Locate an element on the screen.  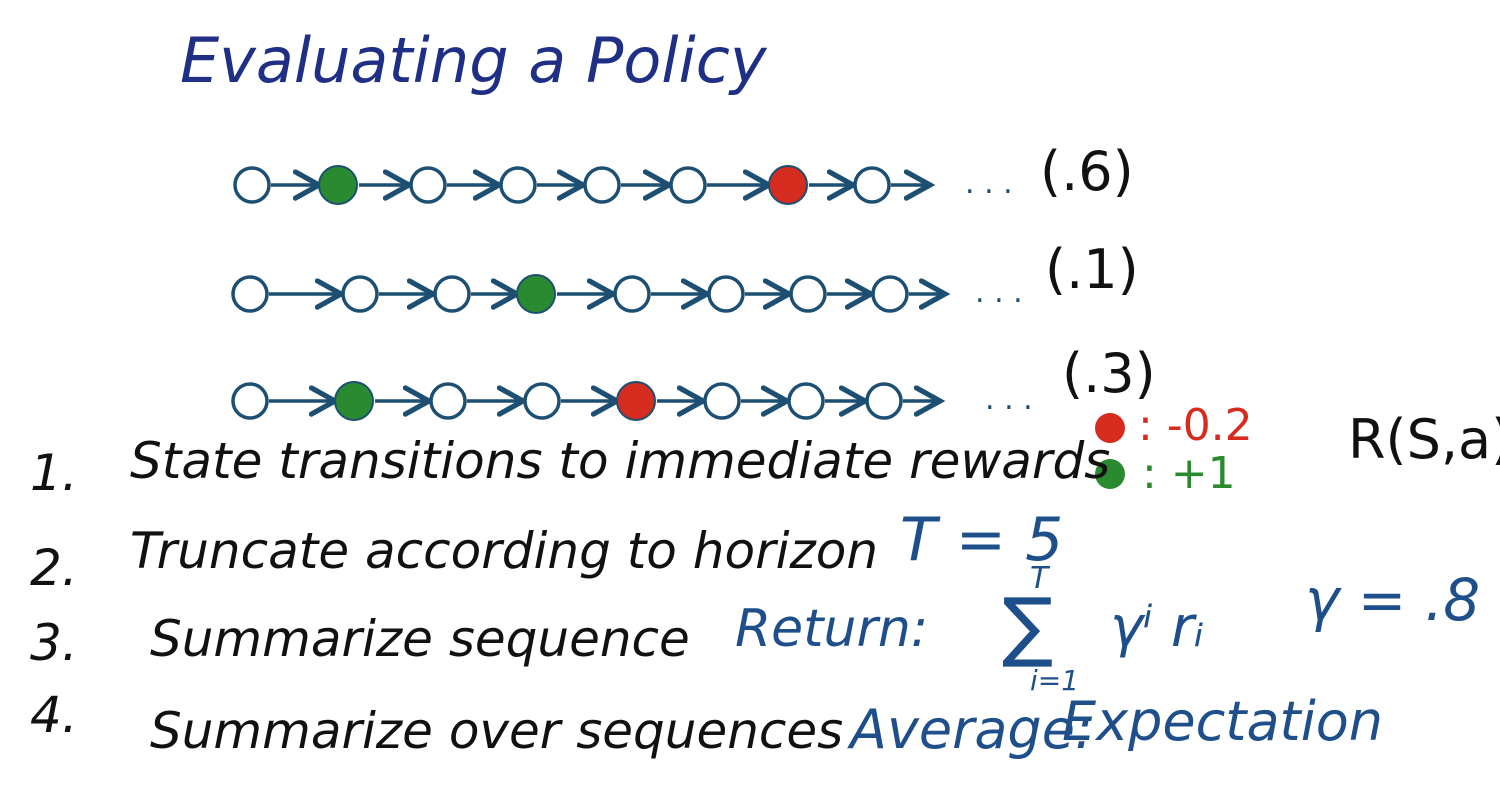
return-label: Return: is located at coordinates (831, 629).